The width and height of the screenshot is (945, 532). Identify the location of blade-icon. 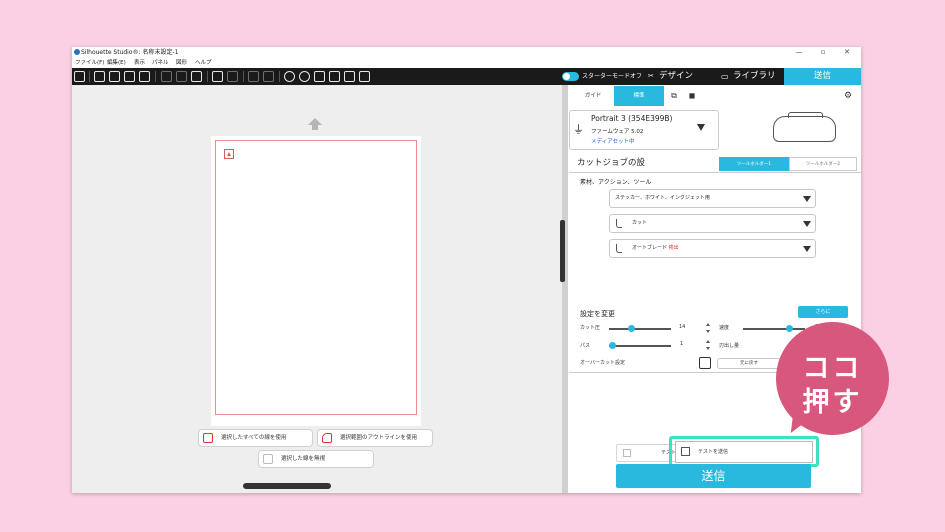
(619, 223).